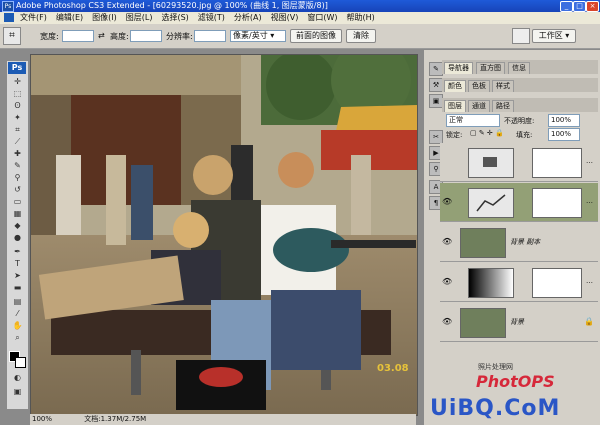 This screenshot has height=425, width=600. What do you see at coordinates (491, 163) in the screenshot?
I see `adjustment-thumbnail` at bounding box center [491, 163].